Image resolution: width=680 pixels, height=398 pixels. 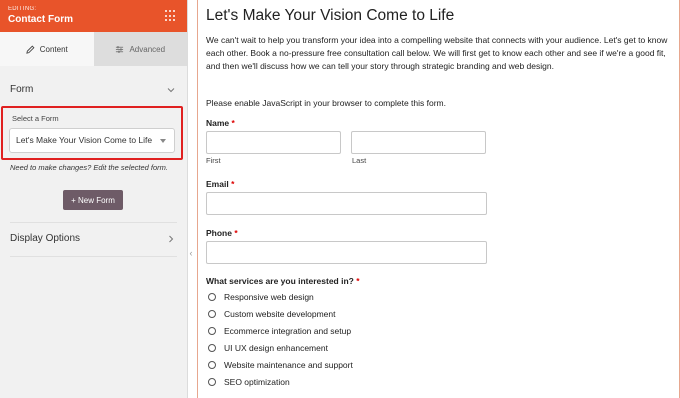 I want to click on phone-input, so click(x=346, y=252).